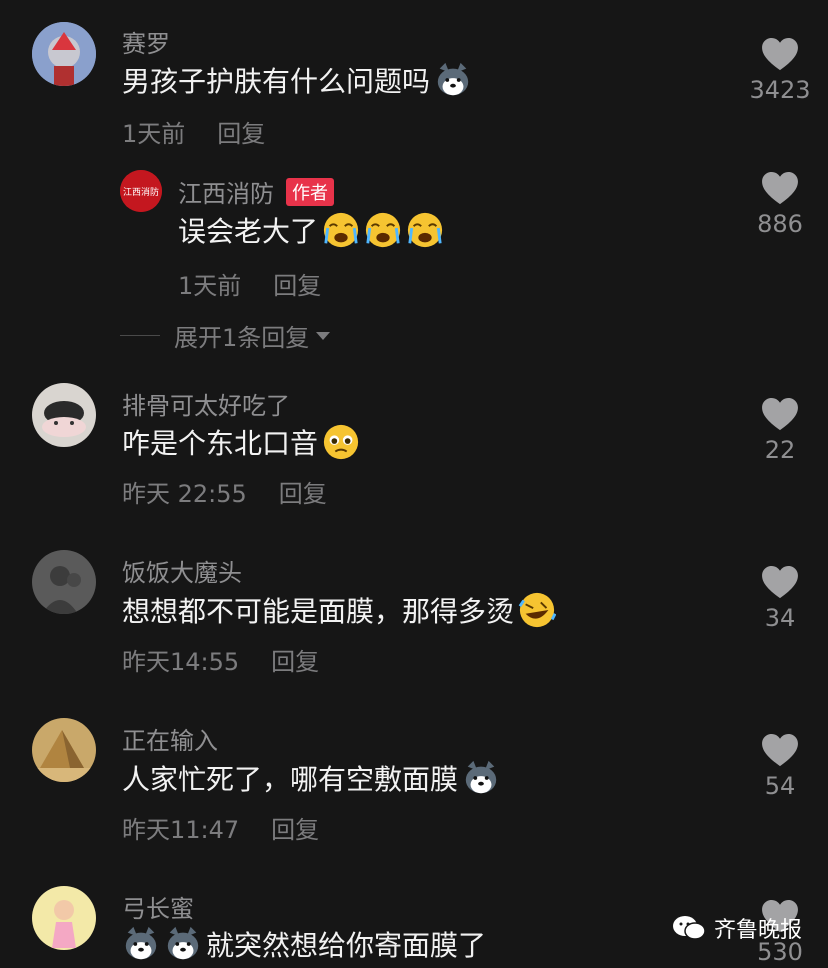 Image resolution: width=828 pixels, height=968 pixels. Describe the element at coordinates (256, 191) in the screenshot. I see `username: 江西消防 作者` at that location.